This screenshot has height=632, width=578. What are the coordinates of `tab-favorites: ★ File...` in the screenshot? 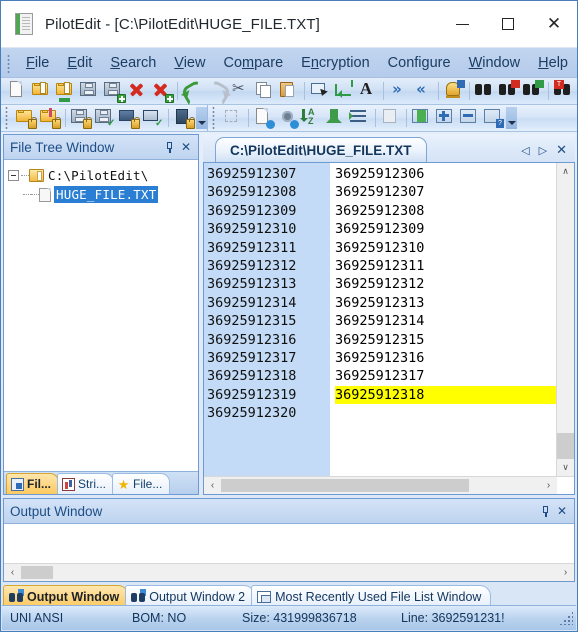 It's located at (141, 483).